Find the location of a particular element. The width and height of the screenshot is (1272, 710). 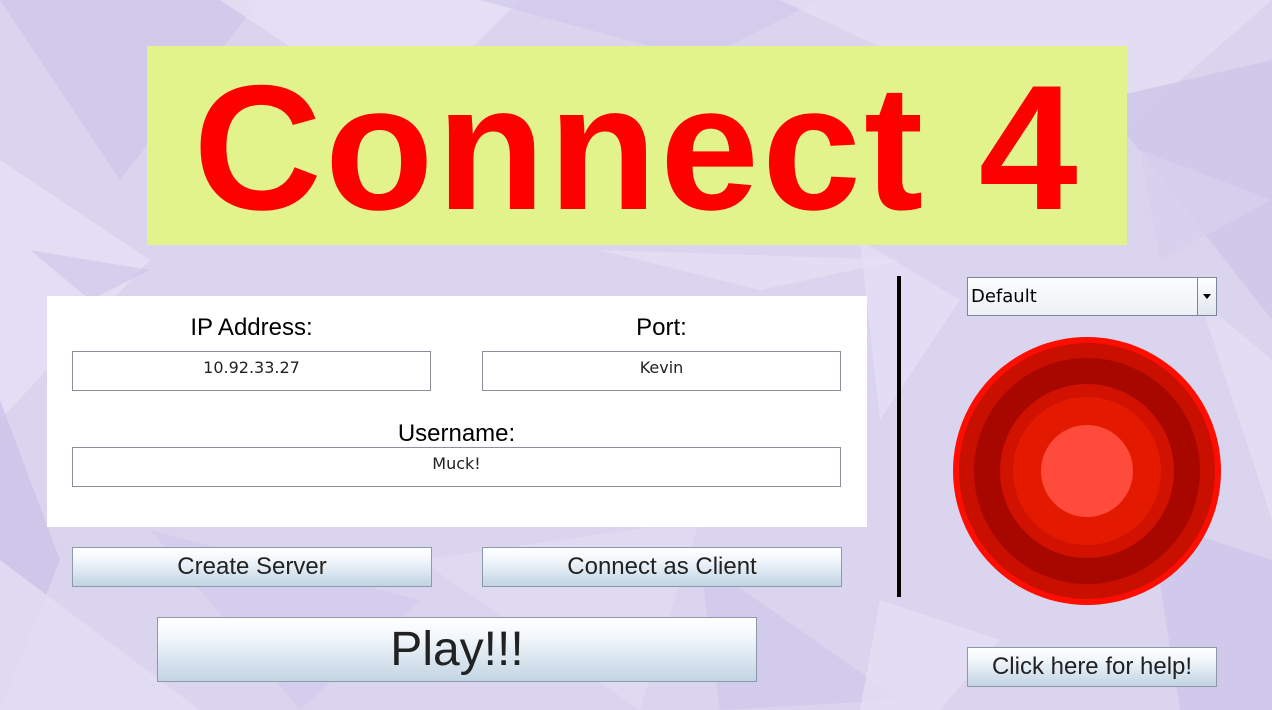

username-label: Username: is located at coordinates (456, 433).